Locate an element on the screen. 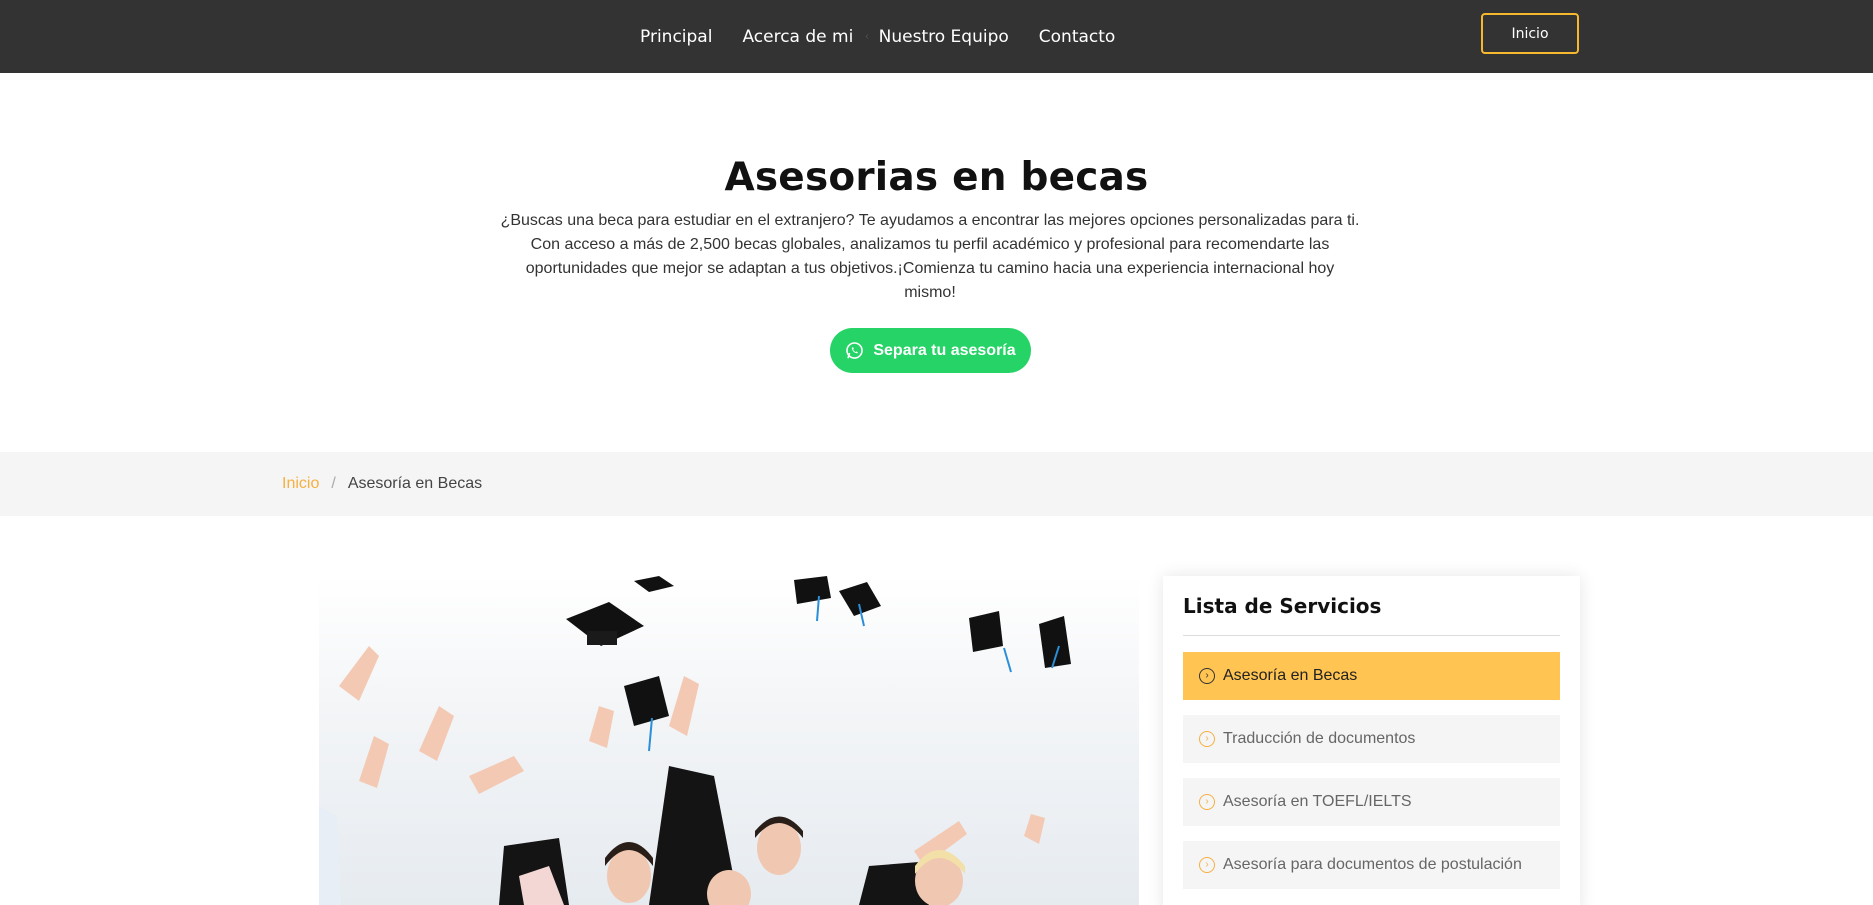  nav-link-principal: Principal is located at coordinates (676, 37).